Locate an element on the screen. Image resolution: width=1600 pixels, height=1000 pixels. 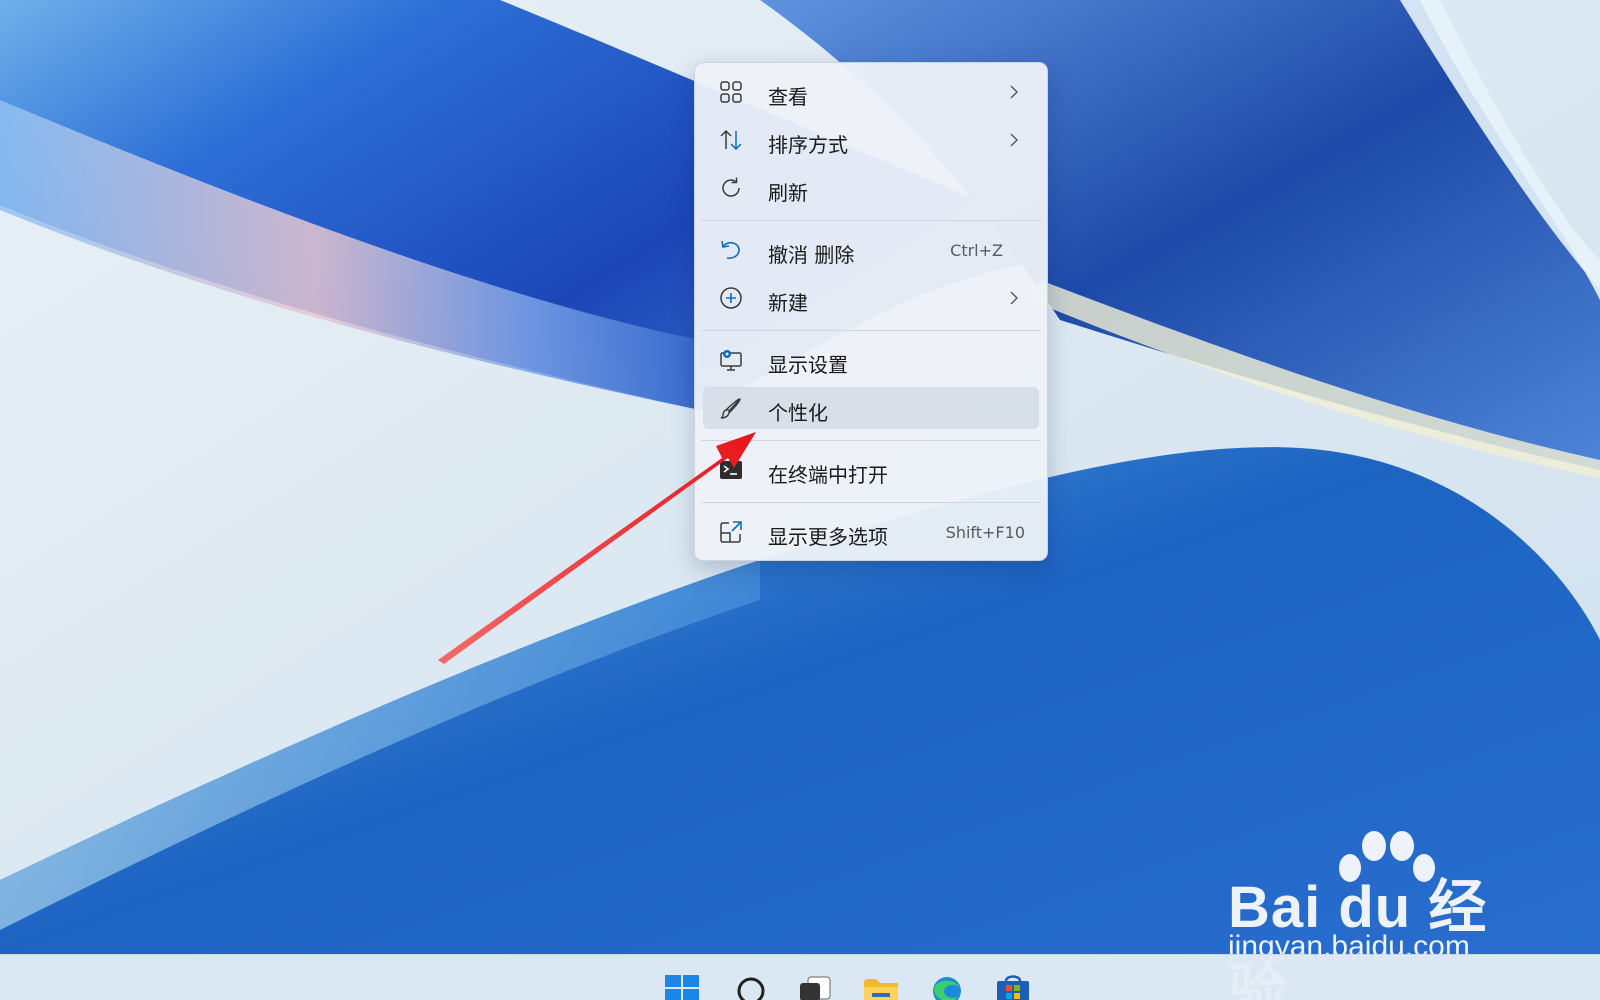
menu-item-label: 显示设置 is located at coordinates (808, 365).